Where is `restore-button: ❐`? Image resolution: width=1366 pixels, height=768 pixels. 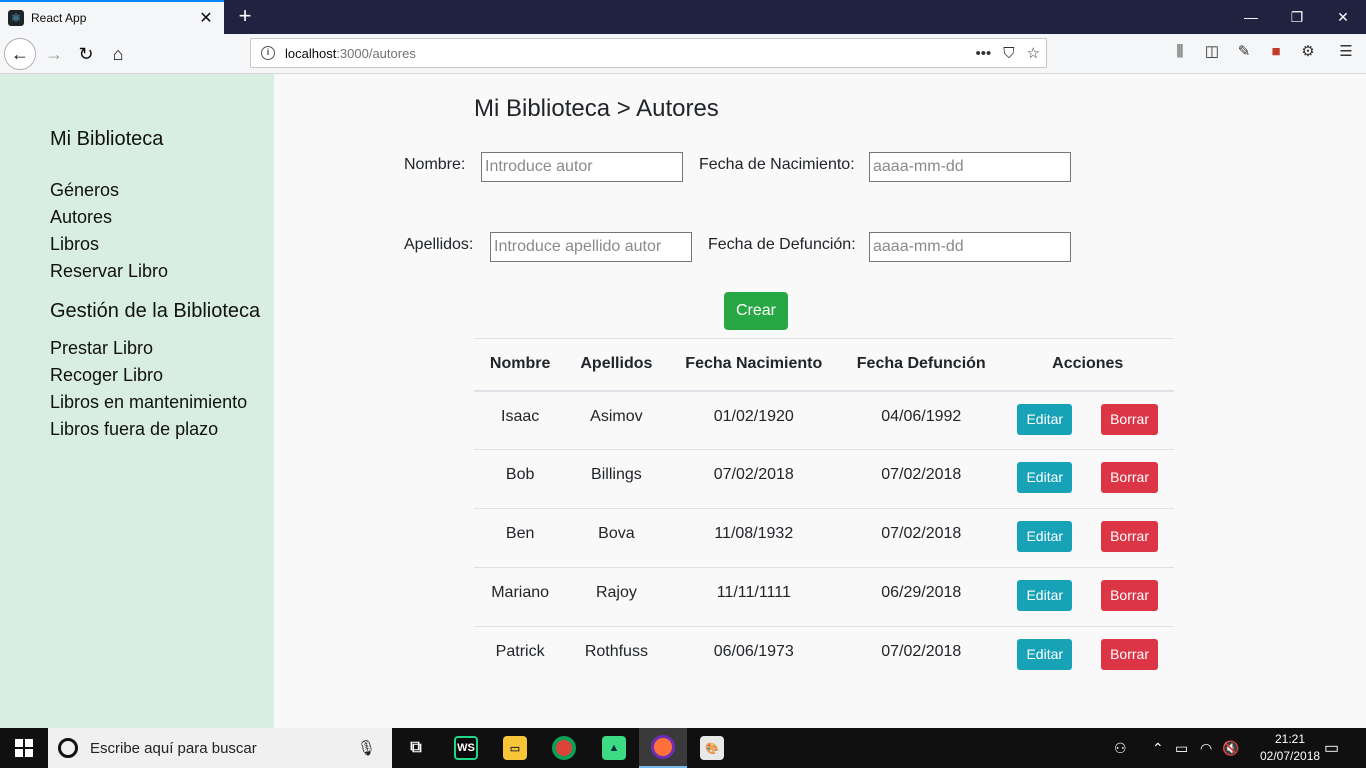 restore-button: ❐ is located at coordinates (1297, 17).